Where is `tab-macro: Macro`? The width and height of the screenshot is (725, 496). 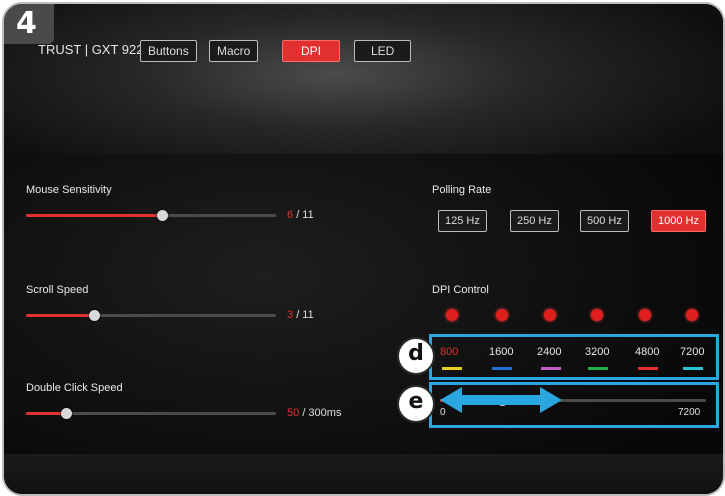
tab-macro: Macro is located at coordinates (234, 51).